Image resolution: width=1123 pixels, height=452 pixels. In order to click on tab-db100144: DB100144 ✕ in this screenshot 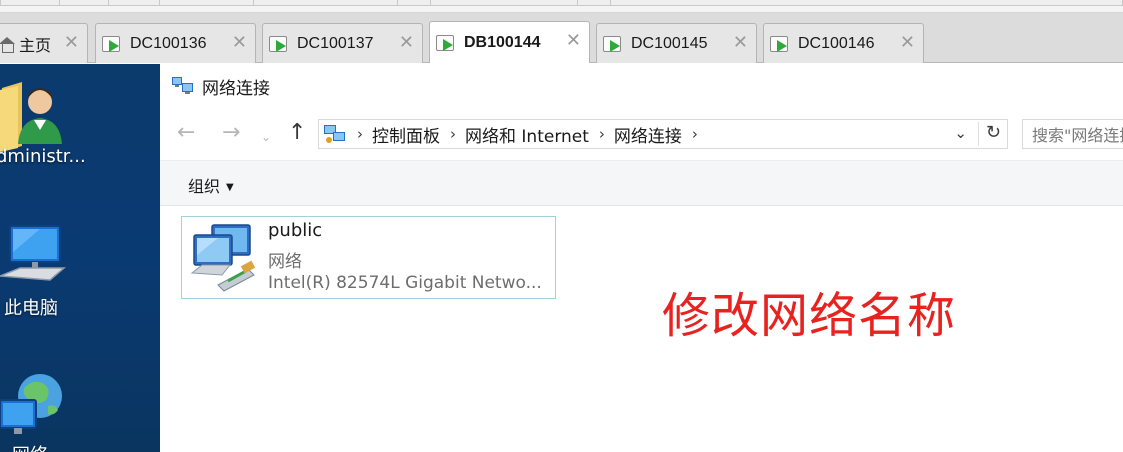, I will do `click(509, 42)`.